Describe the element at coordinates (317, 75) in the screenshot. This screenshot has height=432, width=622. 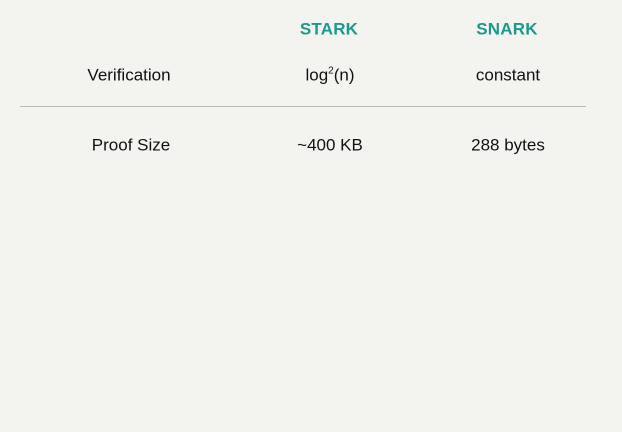
I see `stark-verification-base: log` at that location.